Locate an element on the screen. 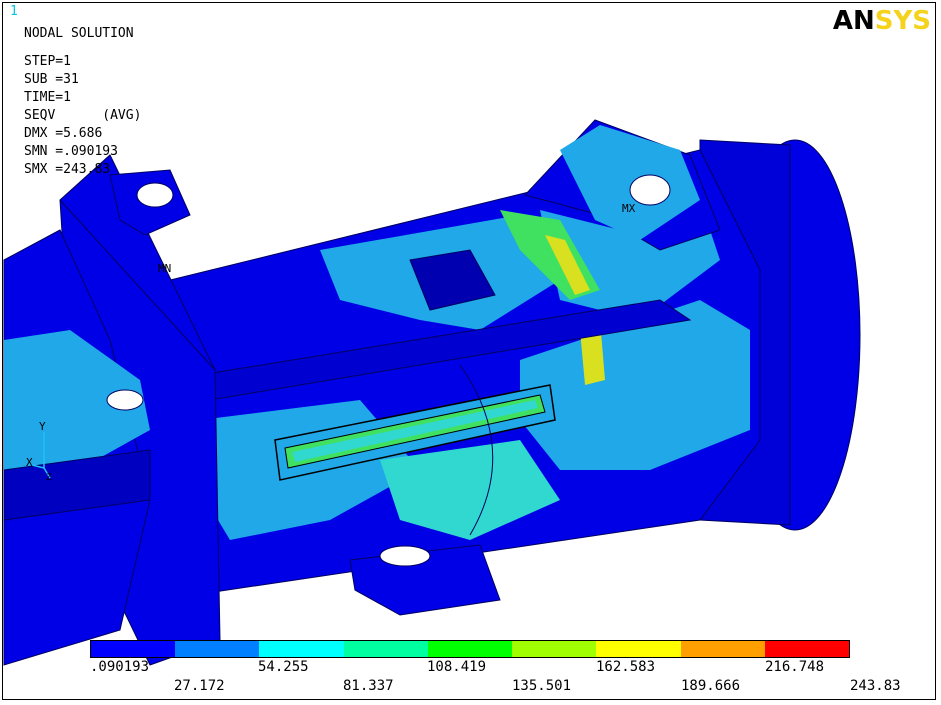  legend-label-top-3: 108.419 is located at coordinates (457, 667).